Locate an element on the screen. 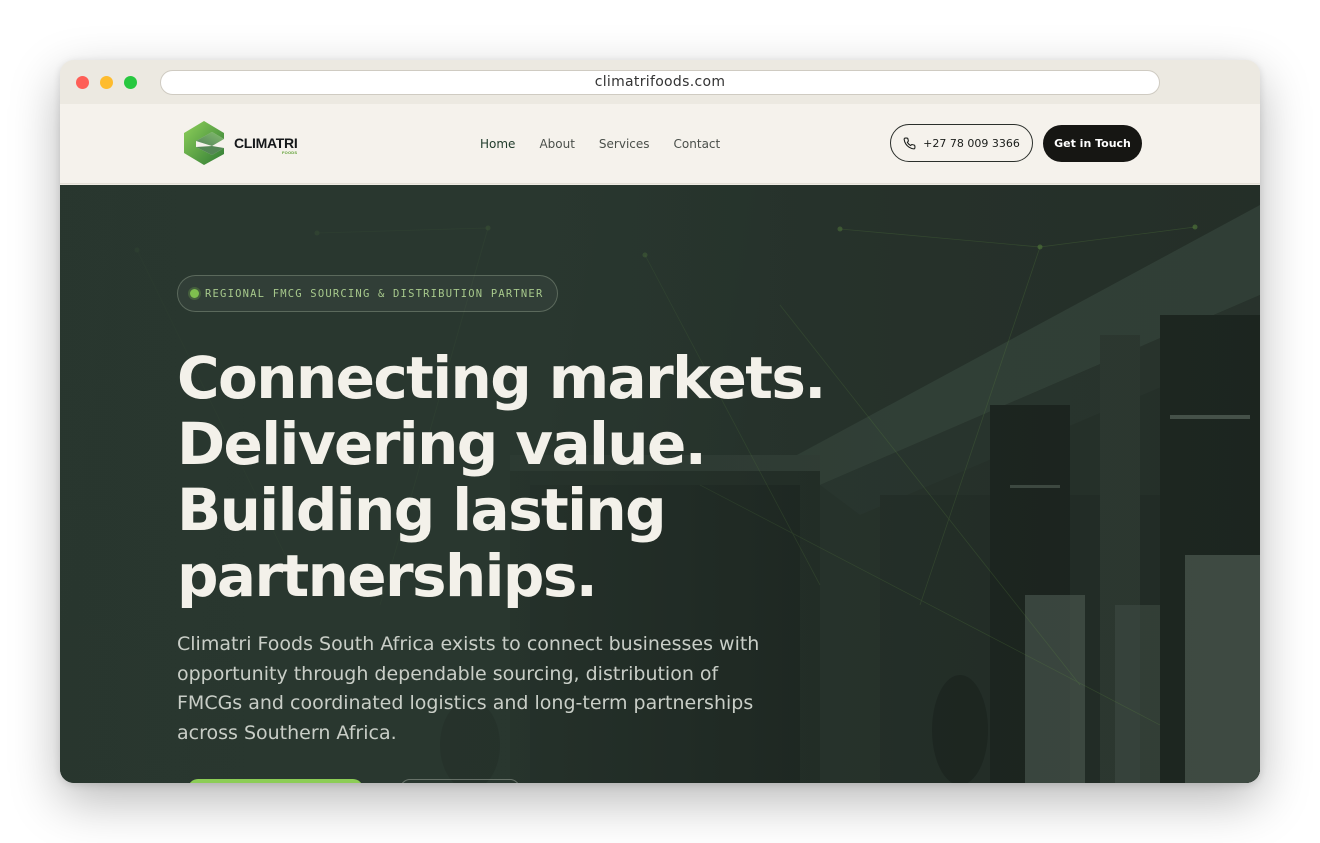 The width and height of the screenshot is (1320, 843). minimize-window-button is located at coordinates (106, 82).